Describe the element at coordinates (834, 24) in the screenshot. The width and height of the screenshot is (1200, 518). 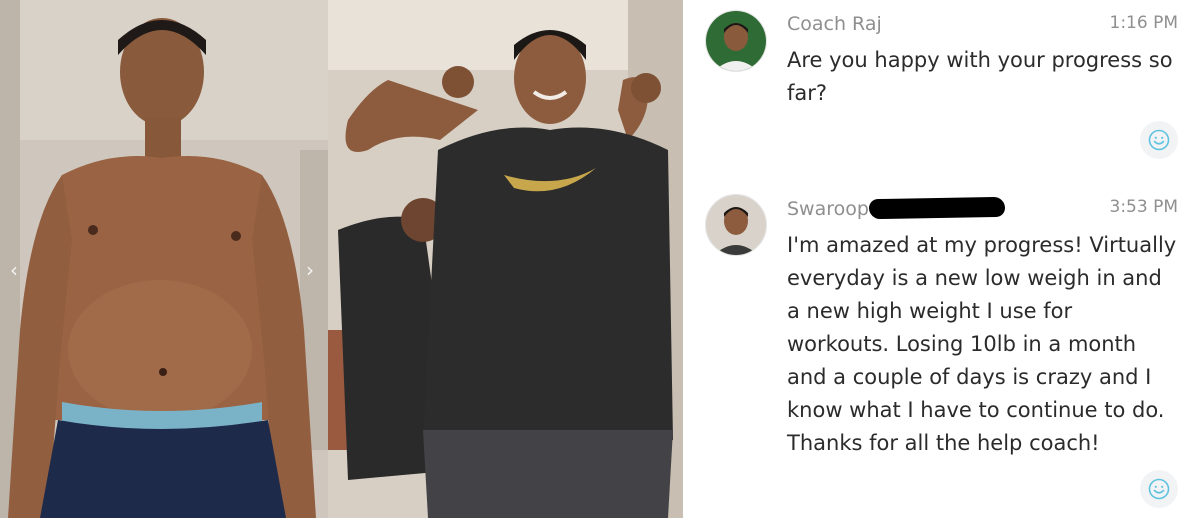
I see `message-sender: Coach Raj` at that location.